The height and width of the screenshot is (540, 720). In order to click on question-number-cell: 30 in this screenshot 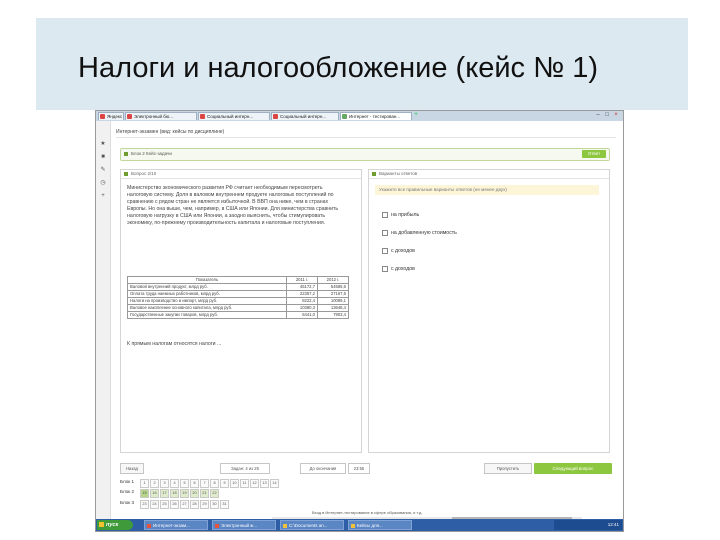, I will do `click(214, 504)`.